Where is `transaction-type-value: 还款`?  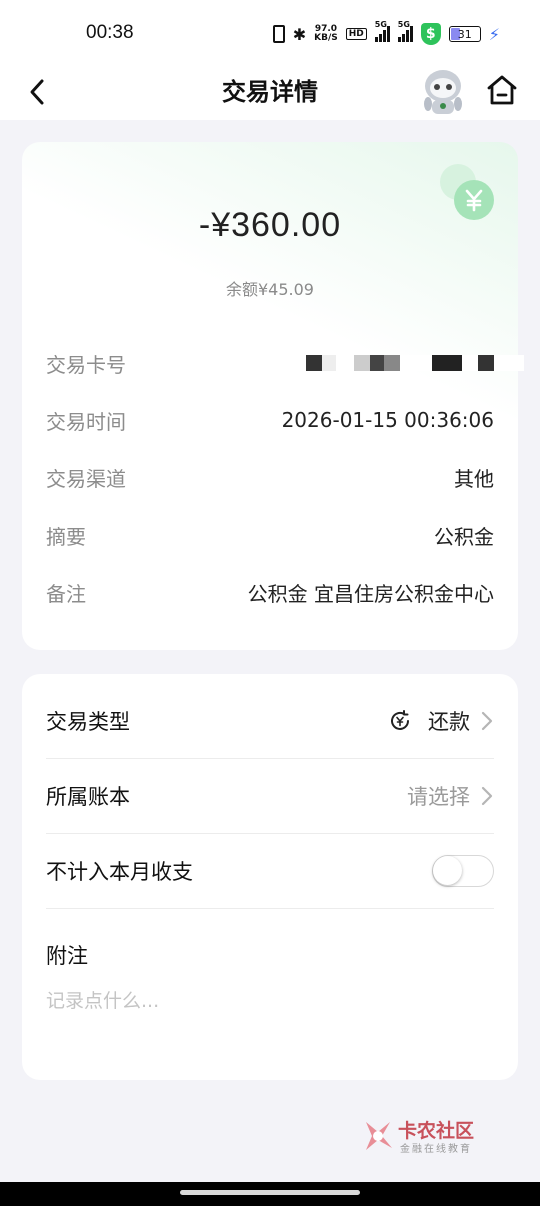 transaction-type-value: 还款 is located at coordinates (449, 722).